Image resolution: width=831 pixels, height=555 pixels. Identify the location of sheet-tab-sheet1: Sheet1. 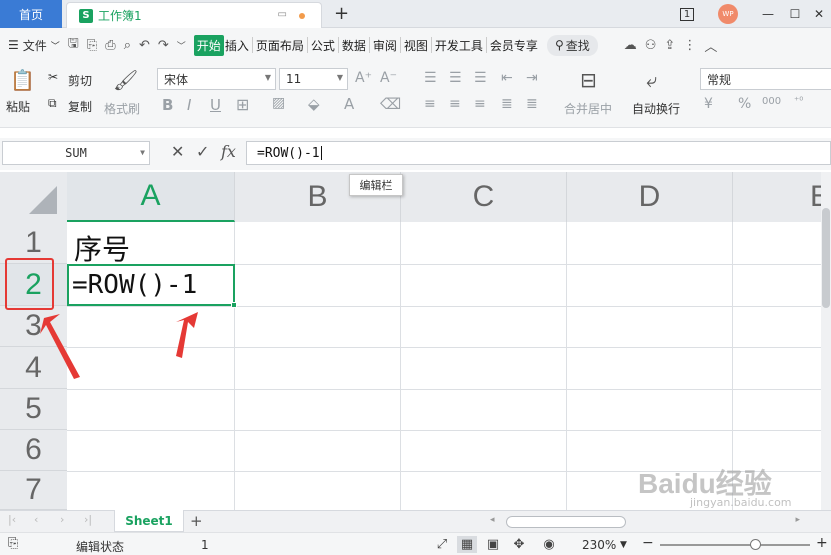
(149, 521).